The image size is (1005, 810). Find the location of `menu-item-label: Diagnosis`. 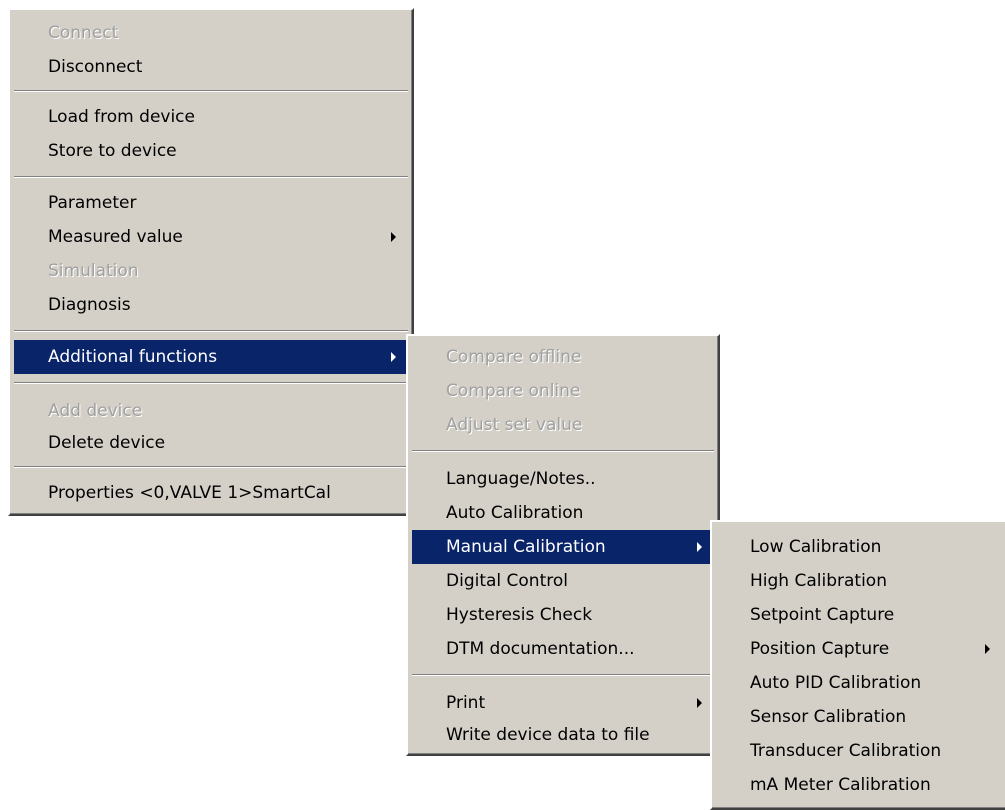

menu-item-label: Diagnosis is located at coordinates (89, 305).